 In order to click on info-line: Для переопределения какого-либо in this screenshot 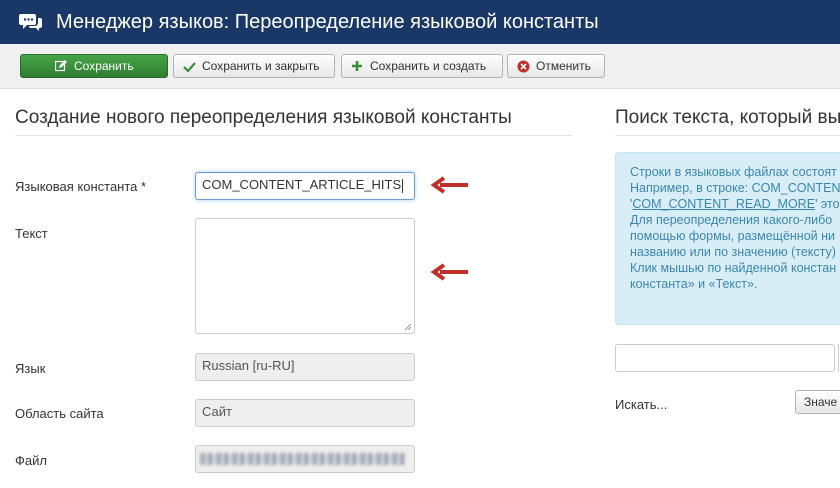, I will do `click(731, 220)`.